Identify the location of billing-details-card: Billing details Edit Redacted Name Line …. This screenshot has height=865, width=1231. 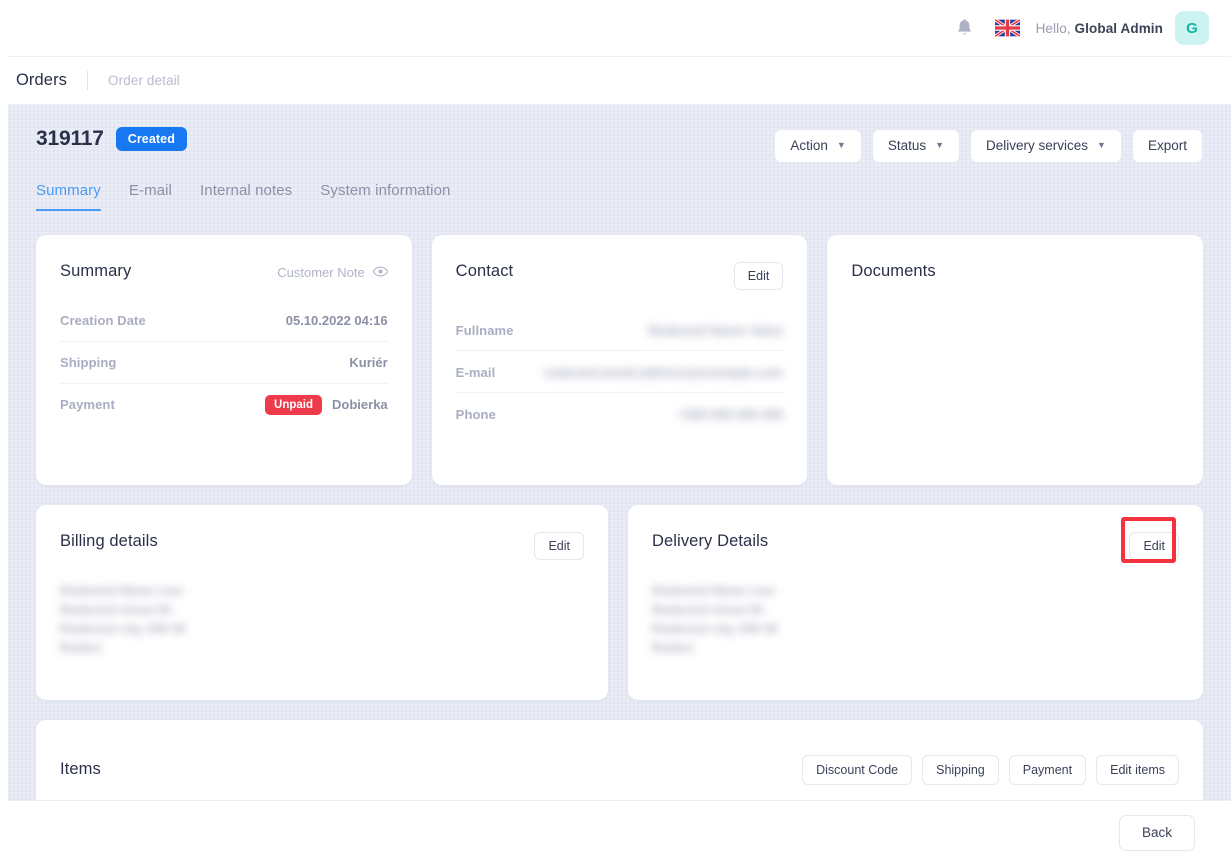
(322, 602).